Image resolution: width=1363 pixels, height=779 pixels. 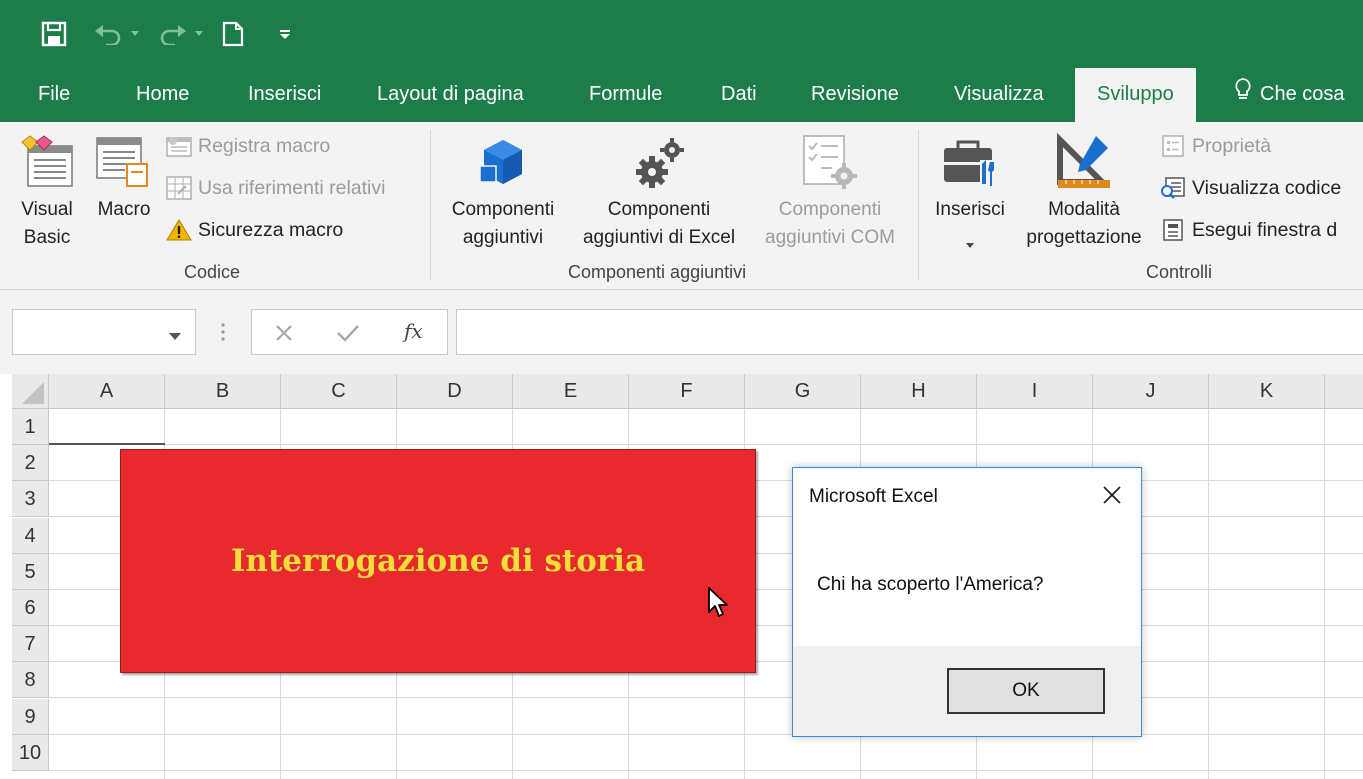 I want to click on record-macro-icon, so click(x=179, y=146).